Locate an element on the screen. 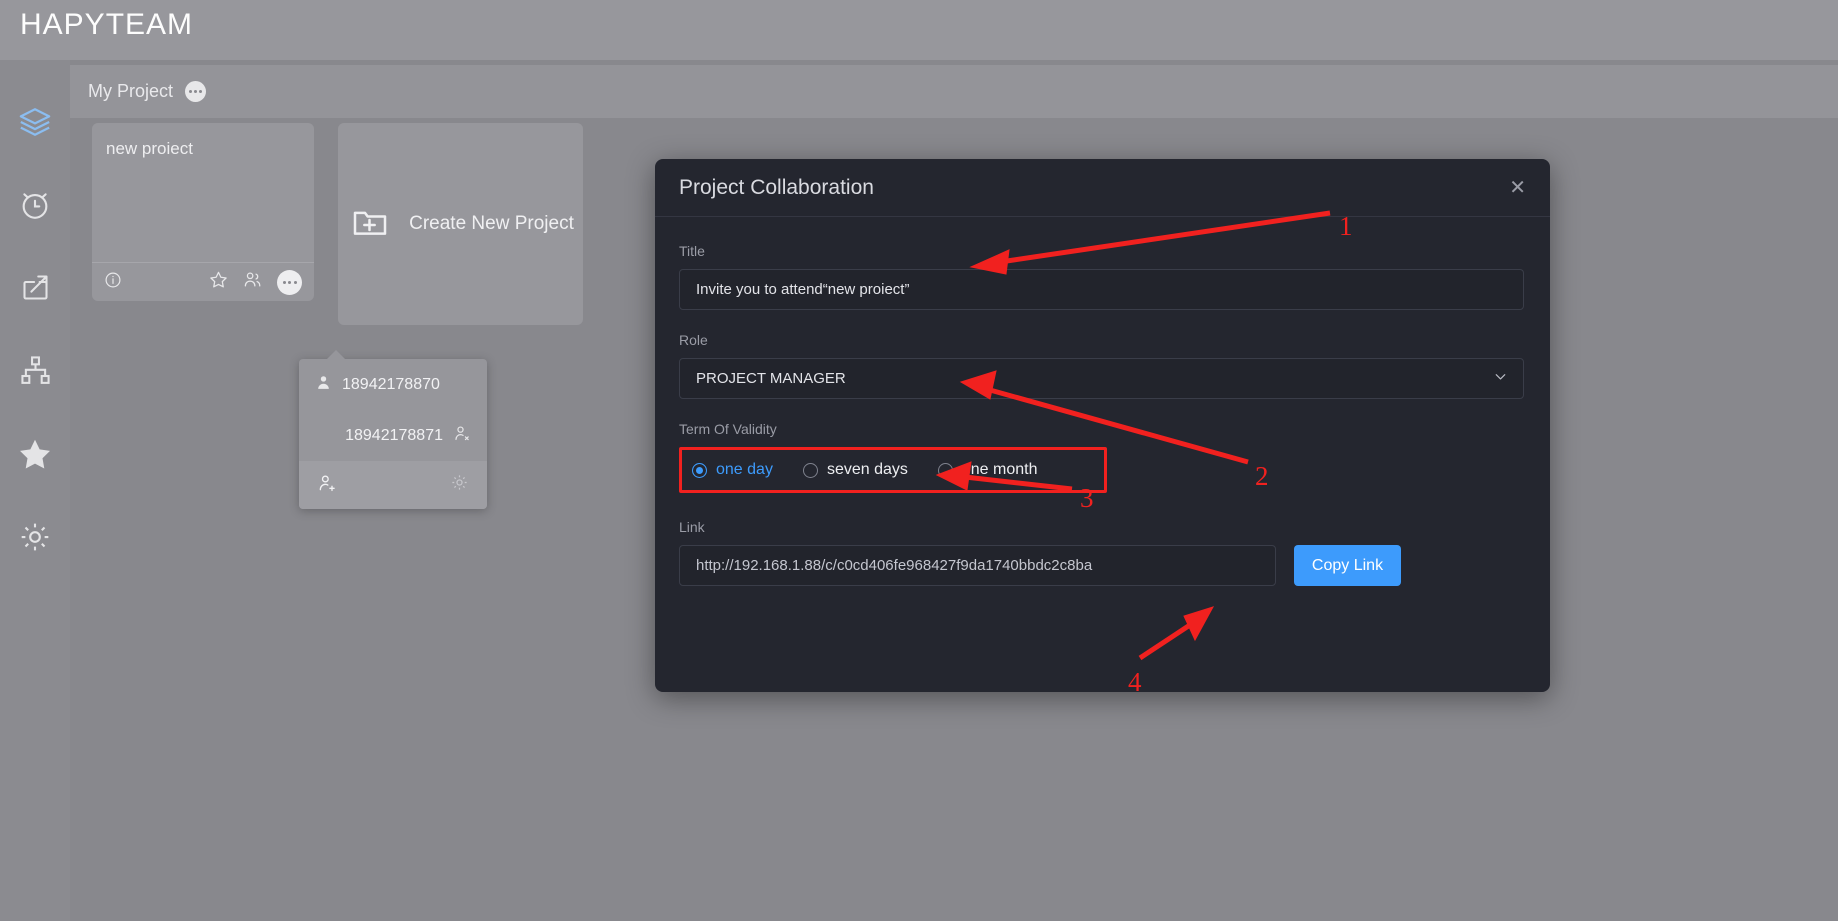 Image resolution: width=1838 pixels, height=921 pixels. sidebar-item-favorites is located at coordinates (35, 453).